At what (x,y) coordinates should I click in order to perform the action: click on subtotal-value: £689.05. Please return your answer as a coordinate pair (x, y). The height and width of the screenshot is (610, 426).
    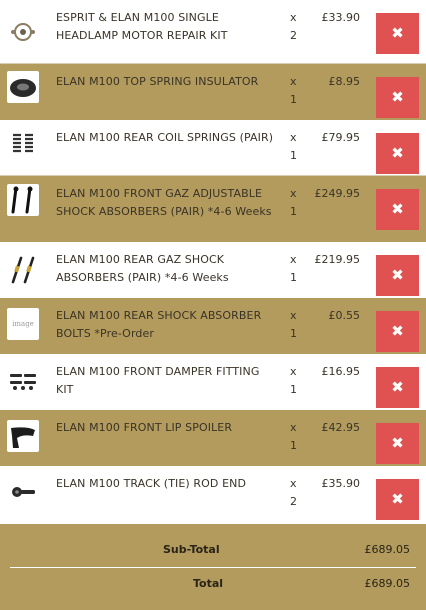
    Looking at the image, I should click on (387, 549).